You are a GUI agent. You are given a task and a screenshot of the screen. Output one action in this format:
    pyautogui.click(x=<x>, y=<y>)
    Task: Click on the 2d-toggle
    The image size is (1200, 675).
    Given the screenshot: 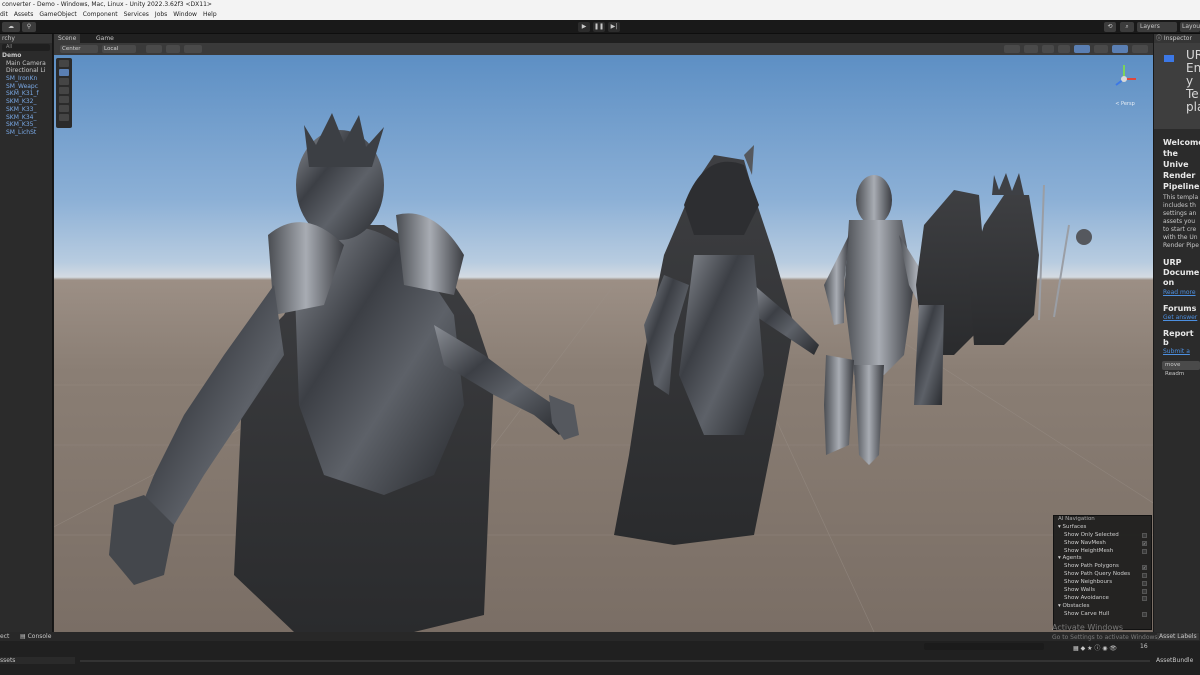 What is the action you would take?
    pyautogui.click(x=1031, y=49)
    